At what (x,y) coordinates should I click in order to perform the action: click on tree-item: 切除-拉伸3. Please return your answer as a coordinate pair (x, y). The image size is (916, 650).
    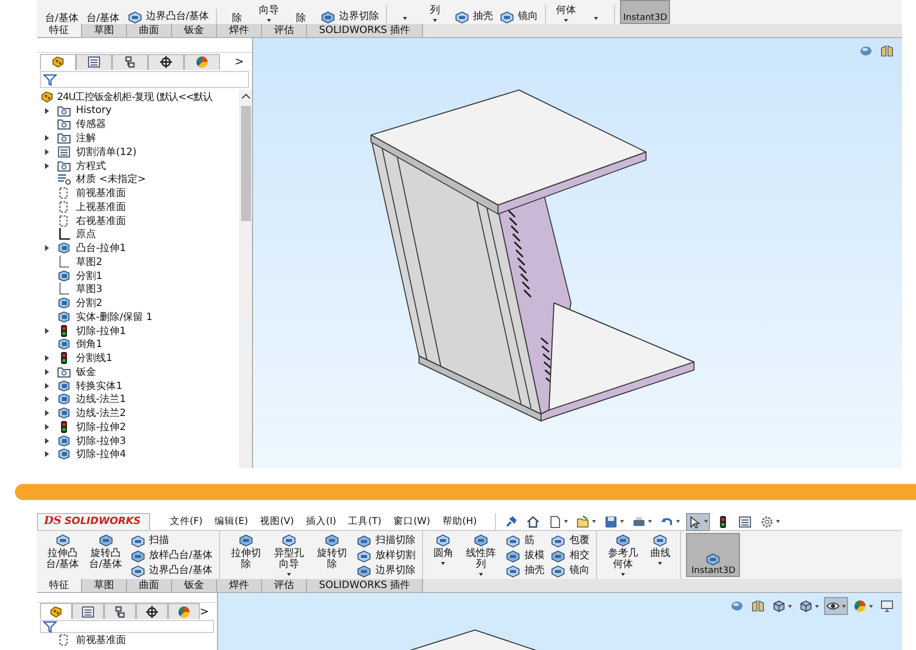
    Looking at the image, I should click on (101, 441).